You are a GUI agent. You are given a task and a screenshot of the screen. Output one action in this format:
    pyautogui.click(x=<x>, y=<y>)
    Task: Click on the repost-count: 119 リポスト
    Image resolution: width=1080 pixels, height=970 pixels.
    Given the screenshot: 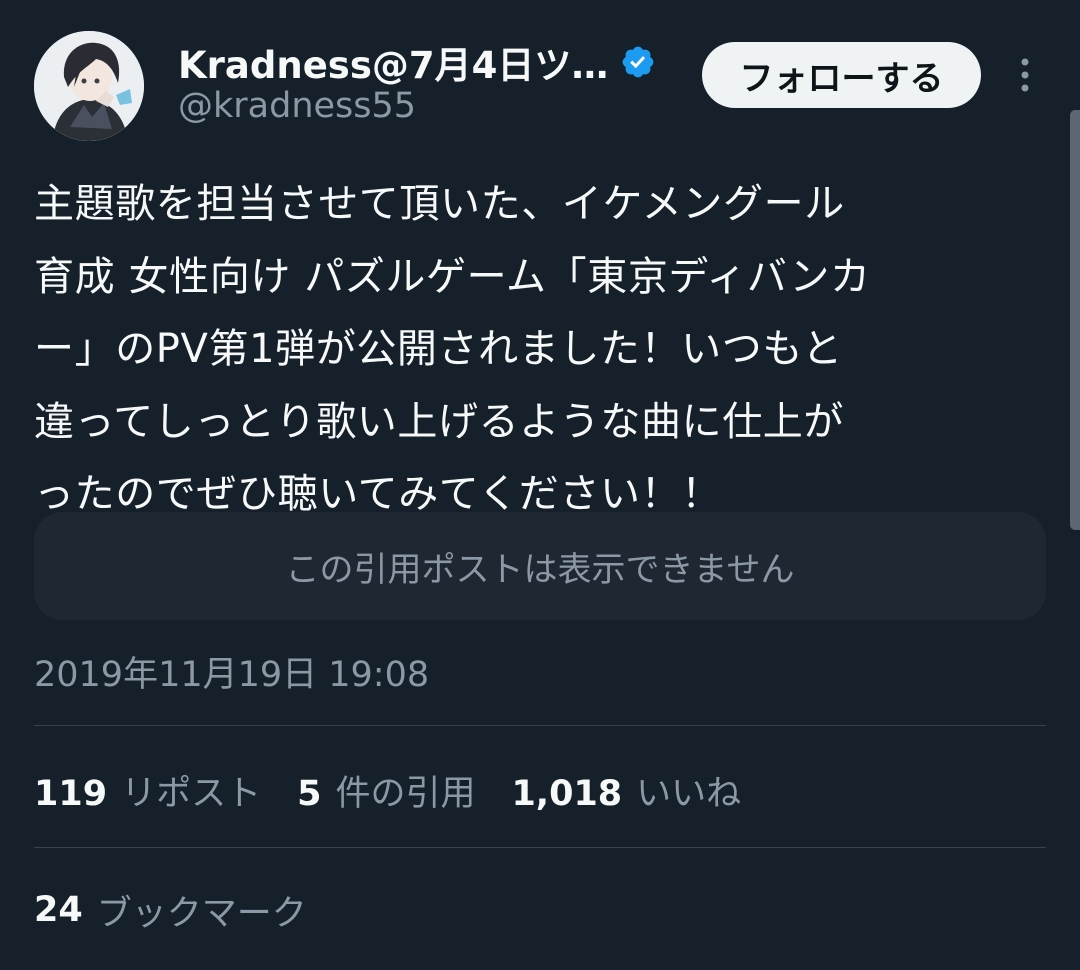 What is the action you would take?
    pyautogui.click(x=147, y=790)
    